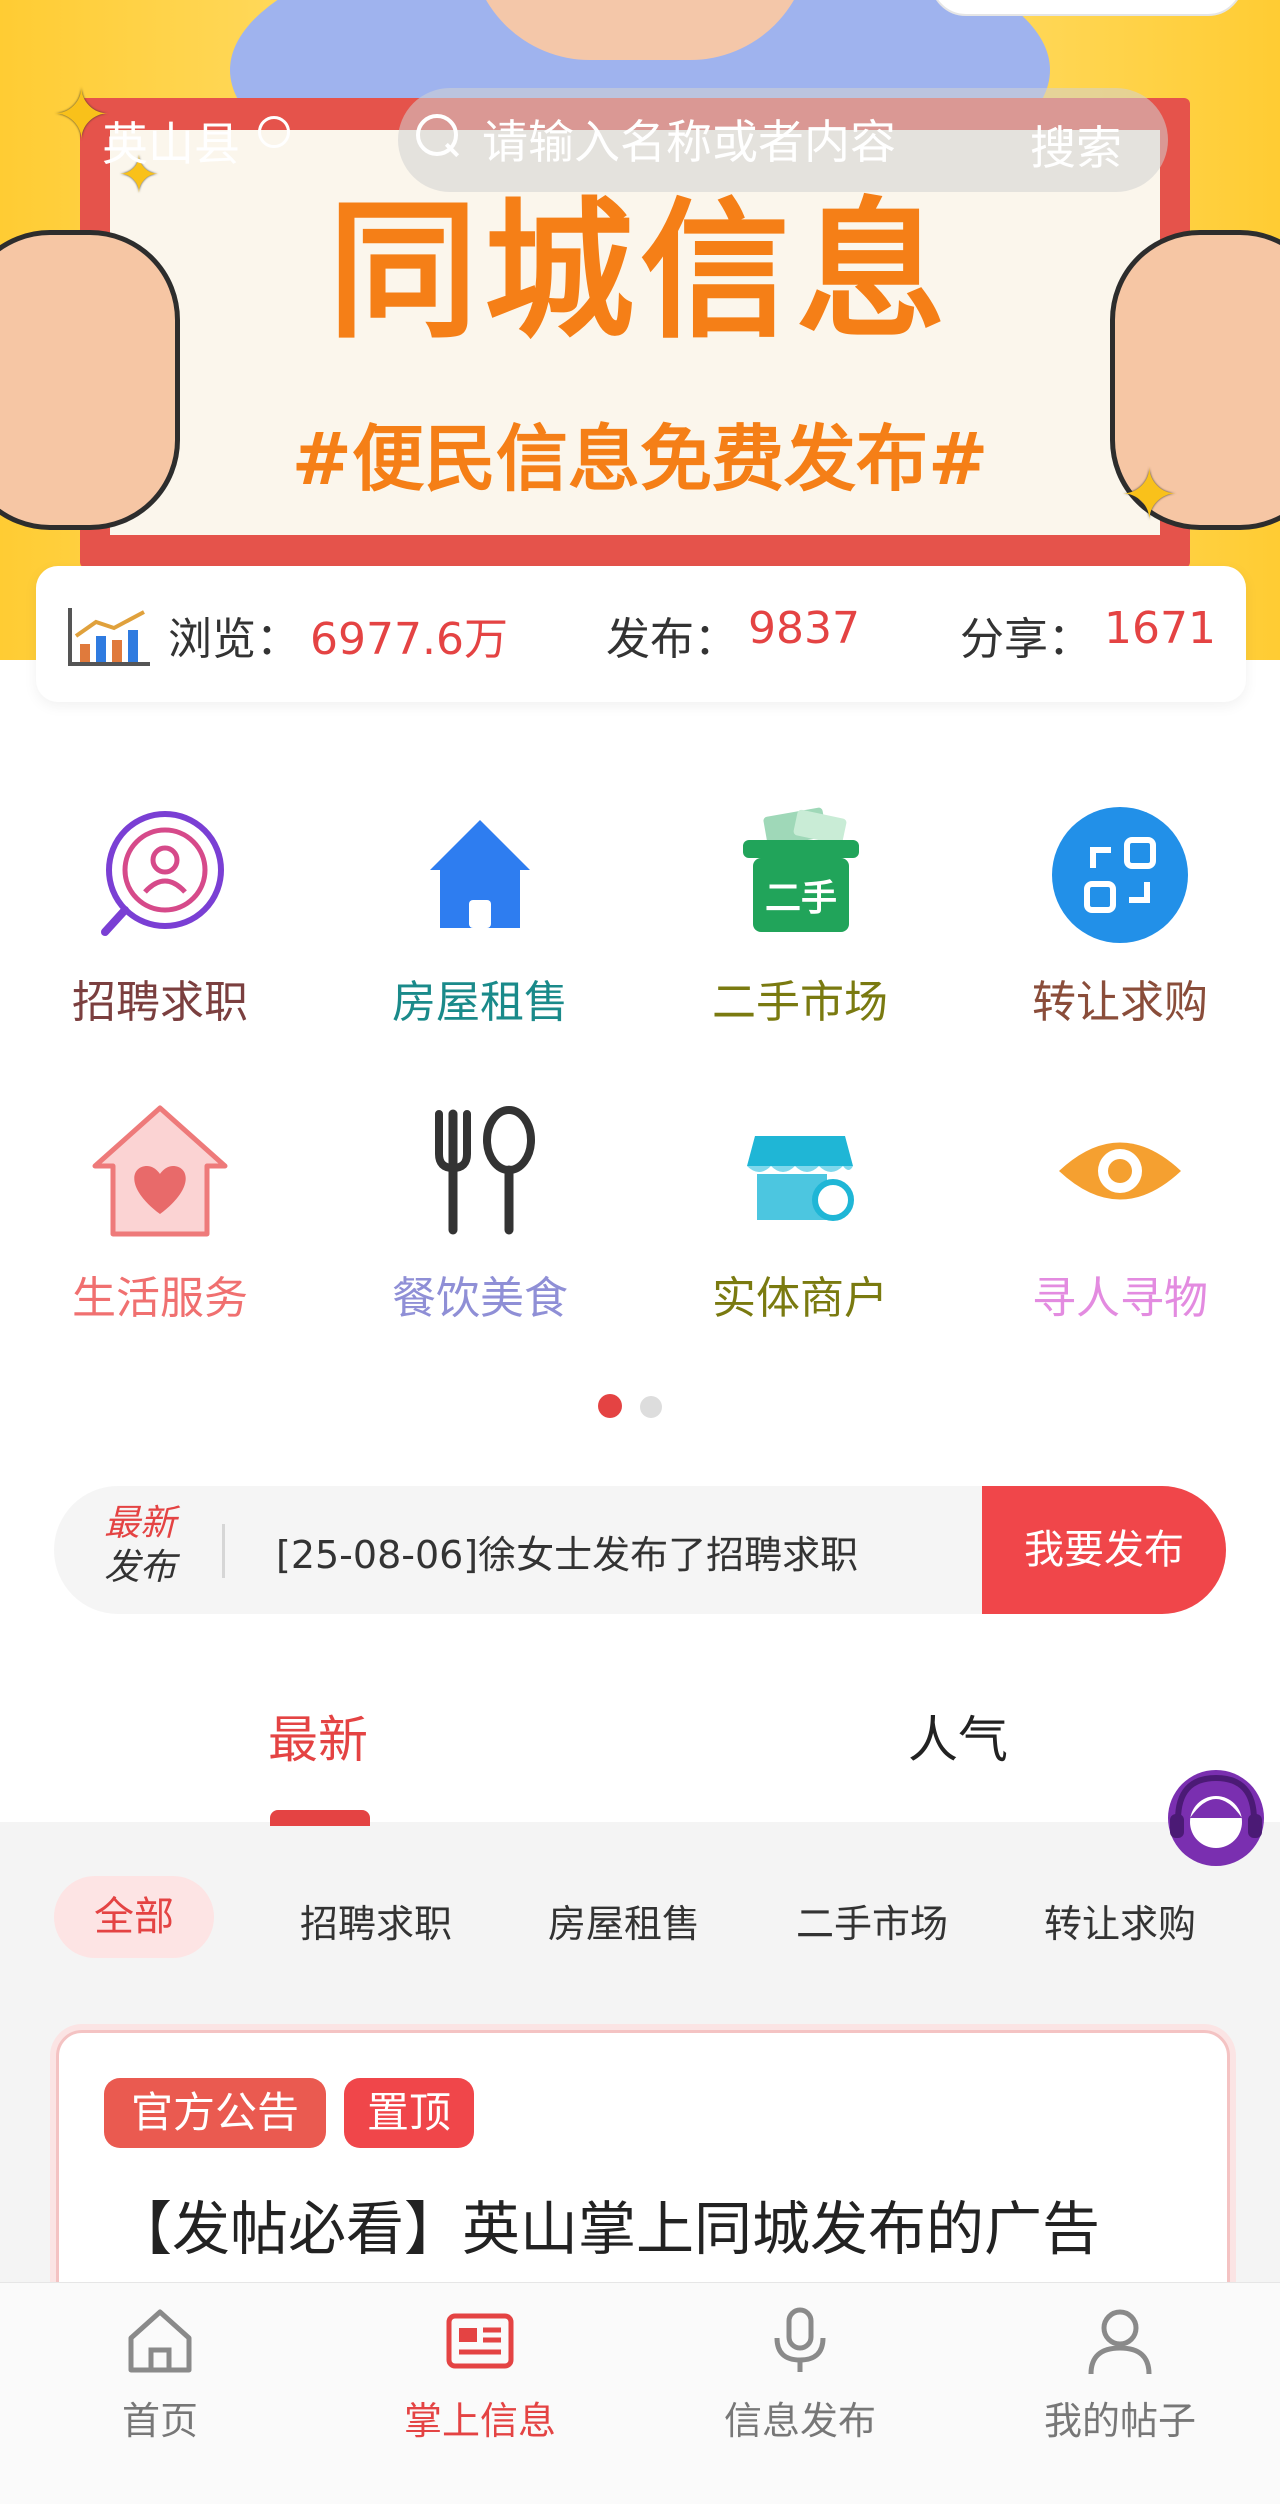 This screenshot has height=2504, width=1280. What do you see at coordinates (409, 639) in the screenshot?
I see `views-value: 6977.6万` at bounding box center [409, 639].